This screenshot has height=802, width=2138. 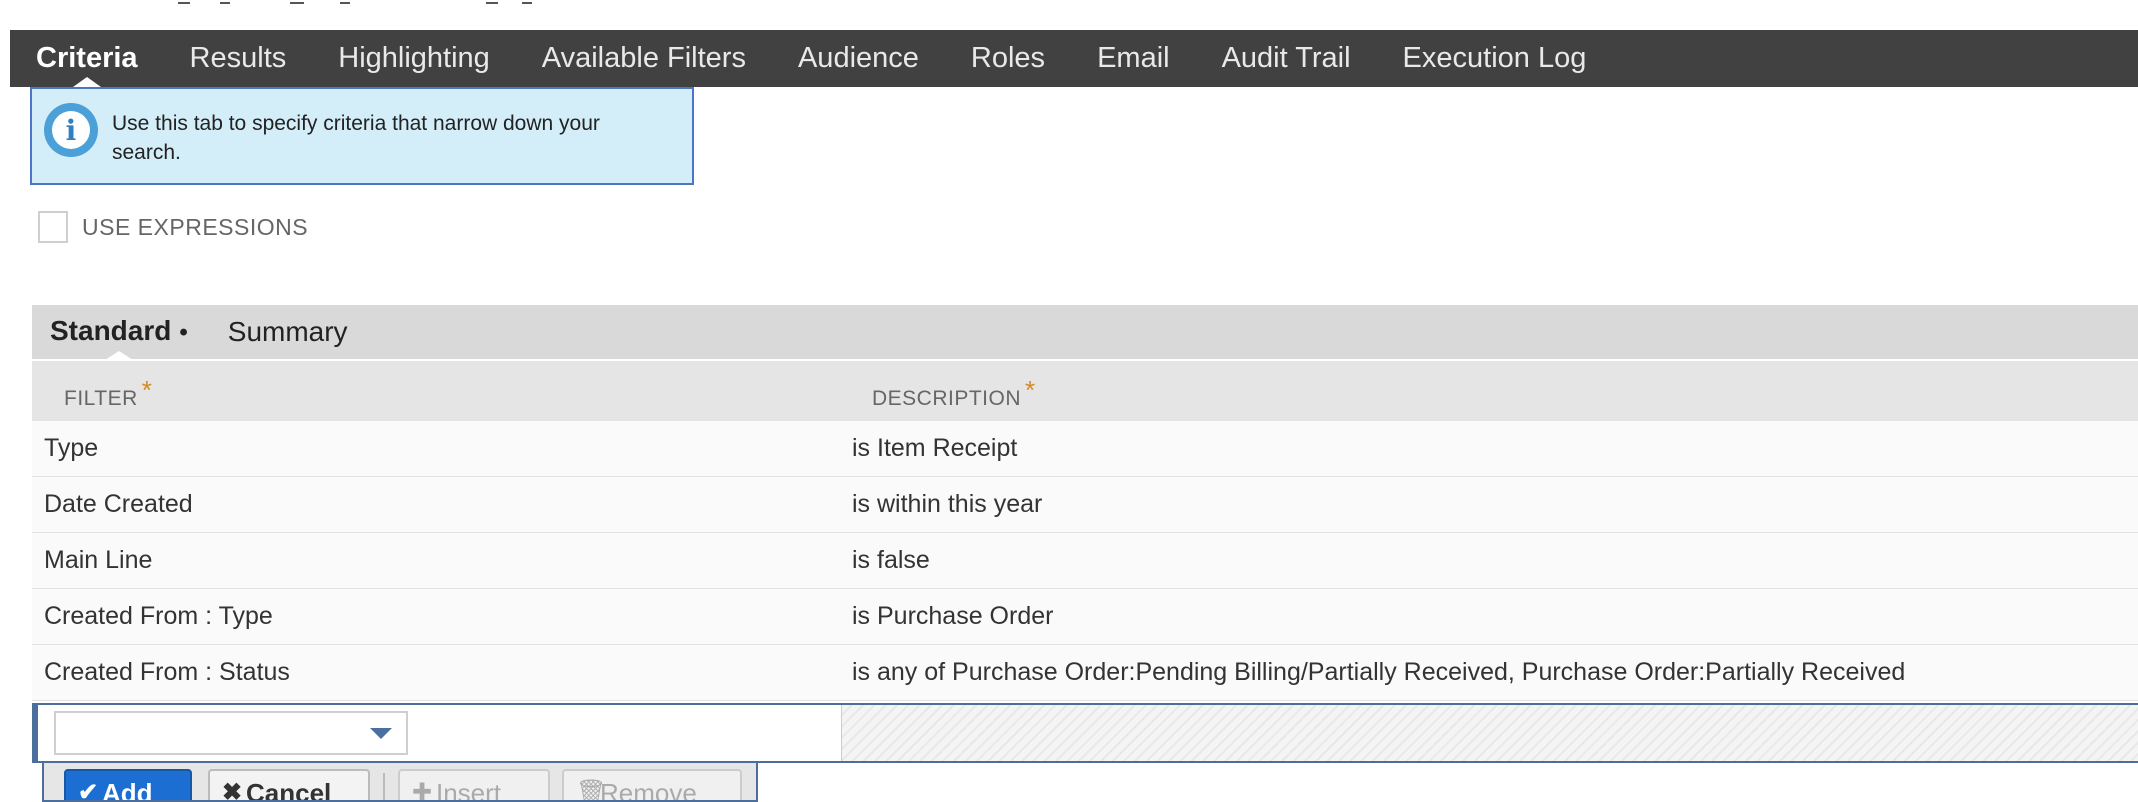 What do you see at coordinates (1489, 733) in the screenshot?
I see `description-disabled-cell` at bounding box center [1489, 733].